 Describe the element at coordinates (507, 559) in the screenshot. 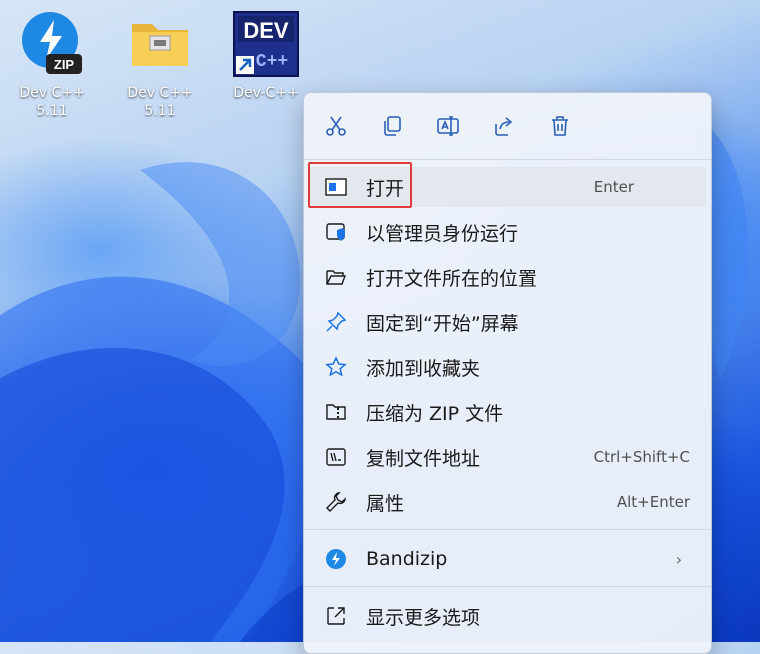

I see `menu-item-bandizip: Bandizip ›` at that location.